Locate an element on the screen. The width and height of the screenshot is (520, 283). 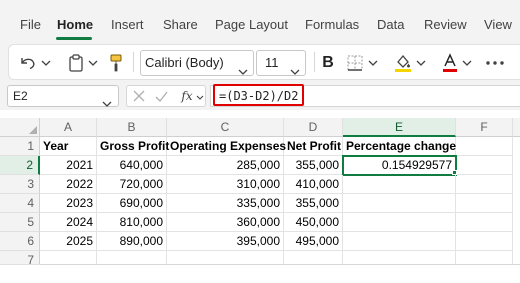
select-all-corner is located at coordinates (20, 127).